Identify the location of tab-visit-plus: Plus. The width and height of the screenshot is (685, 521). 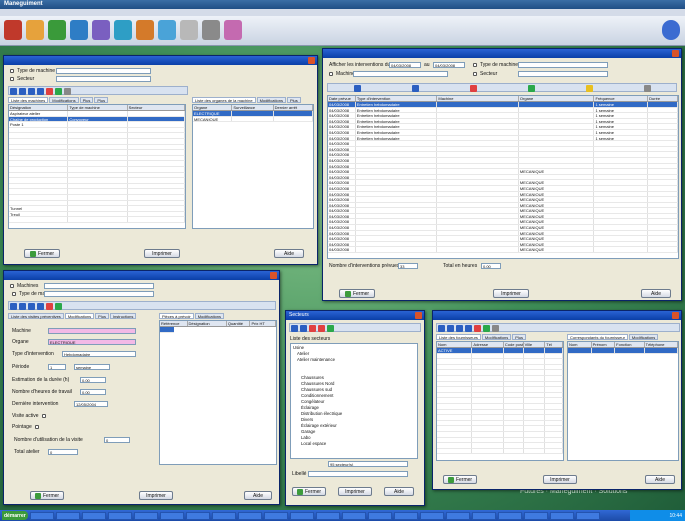
(102, 316).